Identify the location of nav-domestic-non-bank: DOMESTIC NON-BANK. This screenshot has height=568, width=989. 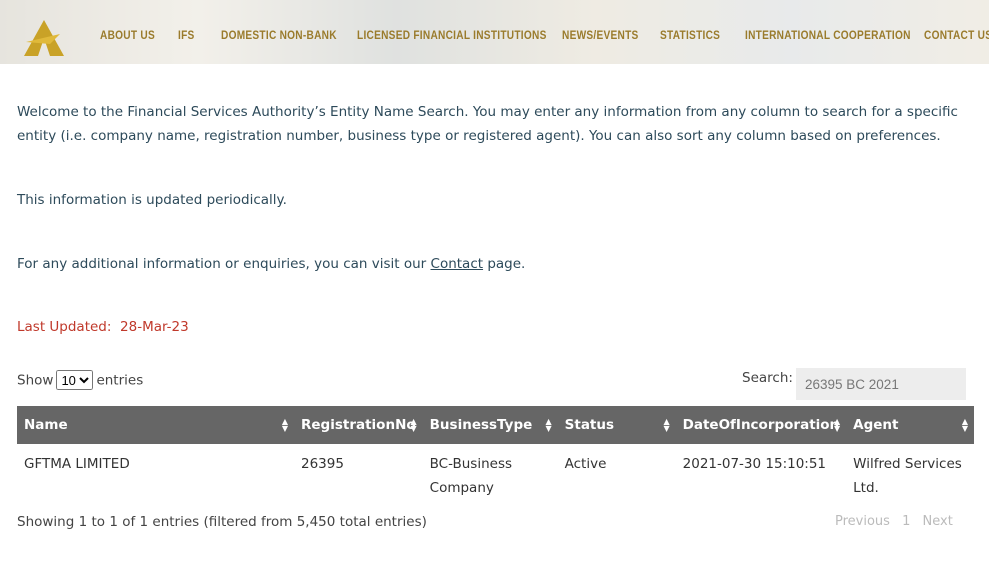
(279, 36).